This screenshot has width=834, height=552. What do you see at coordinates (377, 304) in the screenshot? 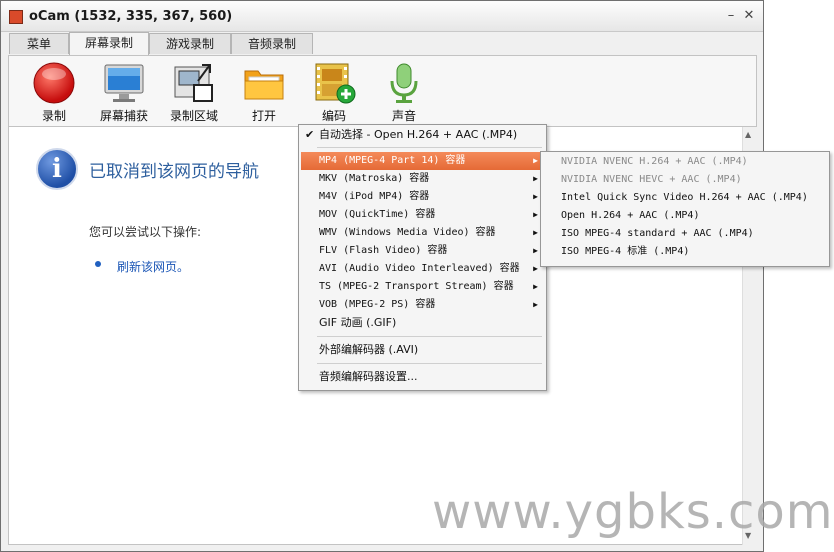
I see `menu-item-label: VOB (MPEG-2 PS) 容器` at bounding box center [377, 304].